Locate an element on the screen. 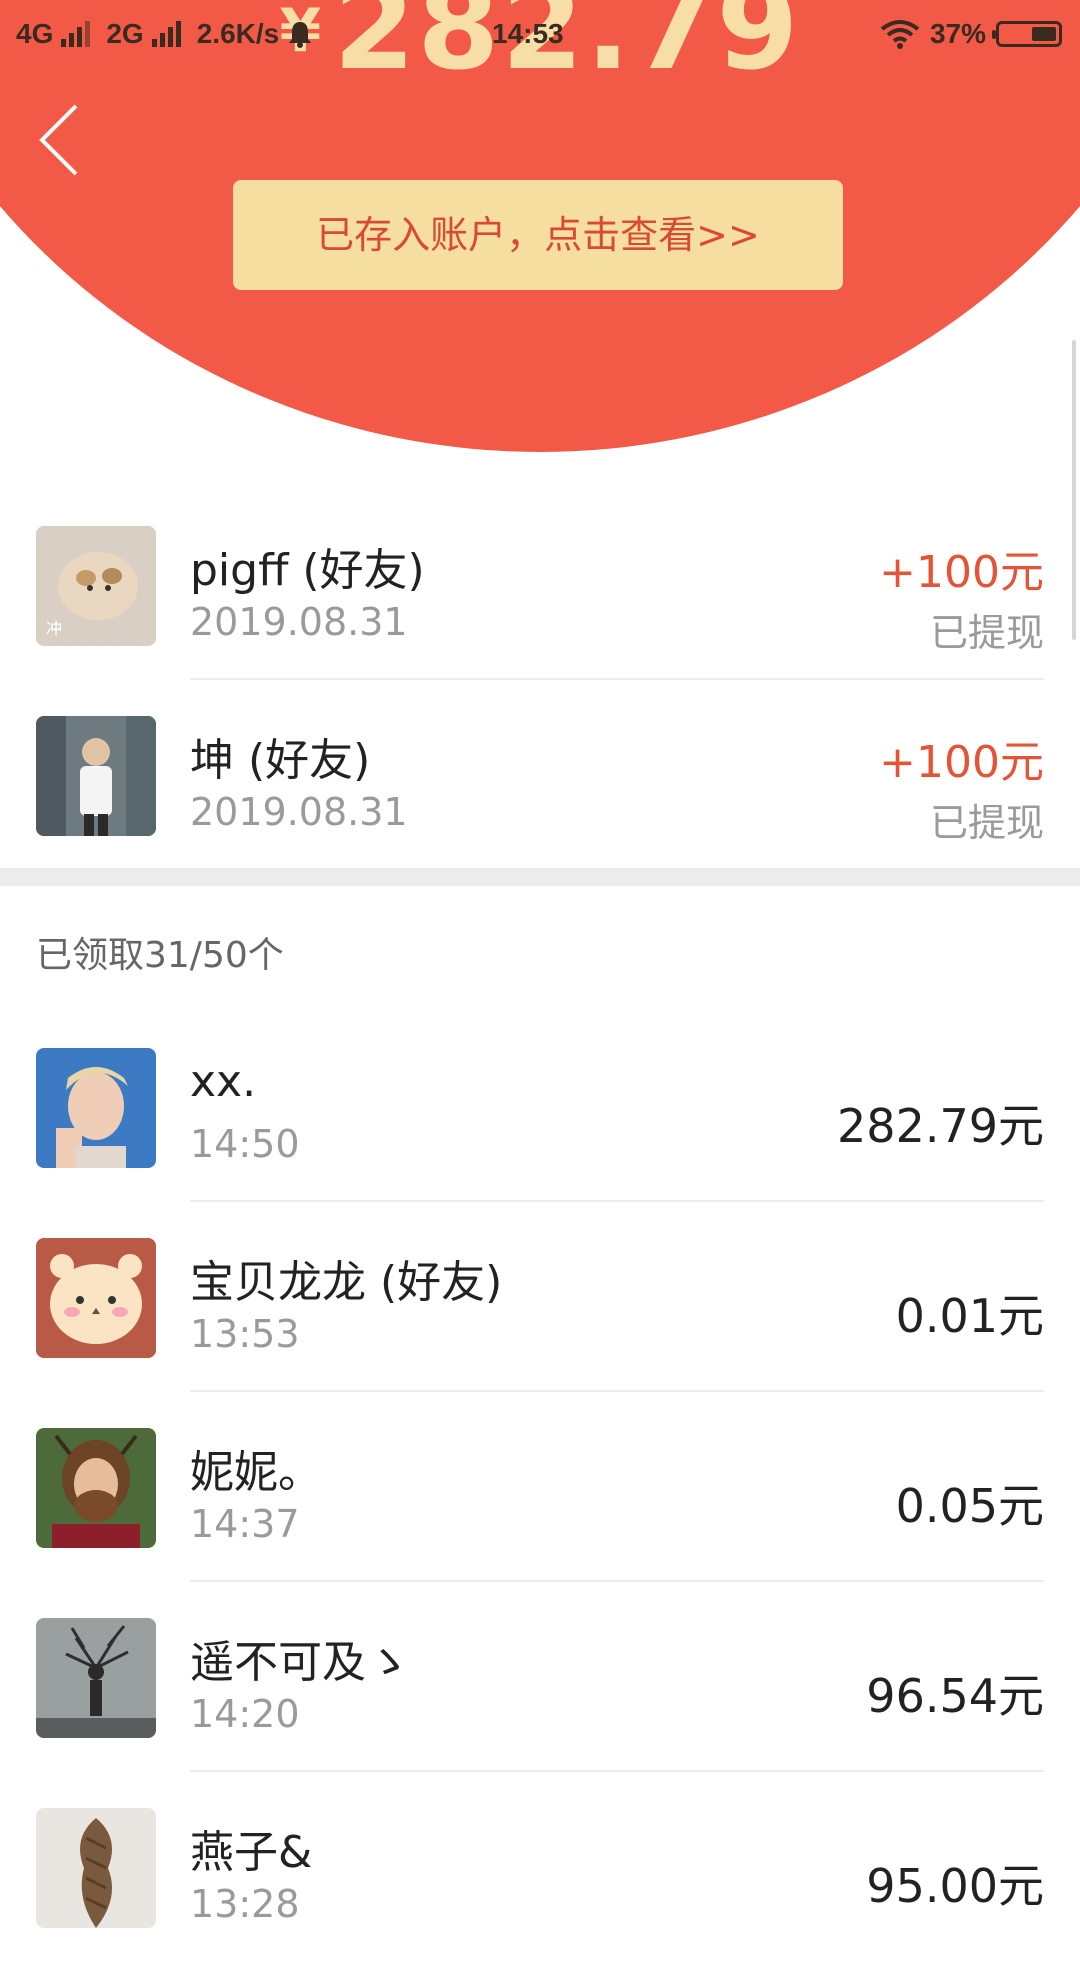 The width and height of the screenshot is (1080, 1962). list-item: 坤 (好友) 2019.08.31 +100元 已提现 is located at coordinates (540, 775).